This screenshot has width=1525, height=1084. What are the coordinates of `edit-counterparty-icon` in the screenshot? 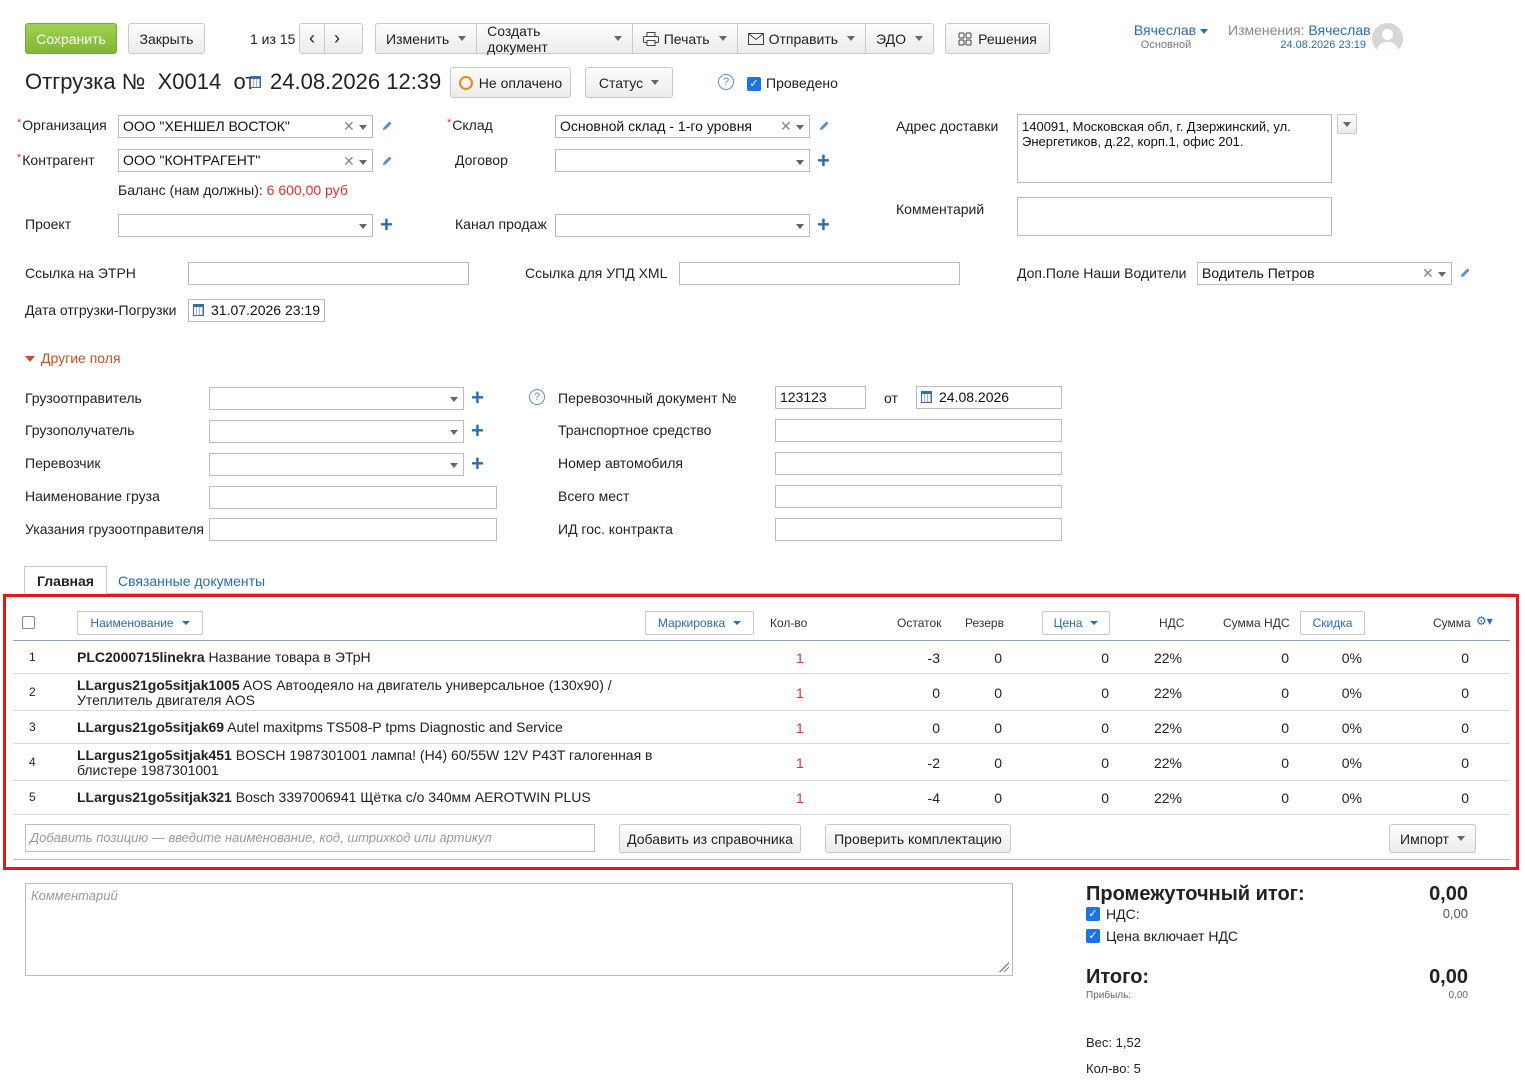 It's located at (387, 161).